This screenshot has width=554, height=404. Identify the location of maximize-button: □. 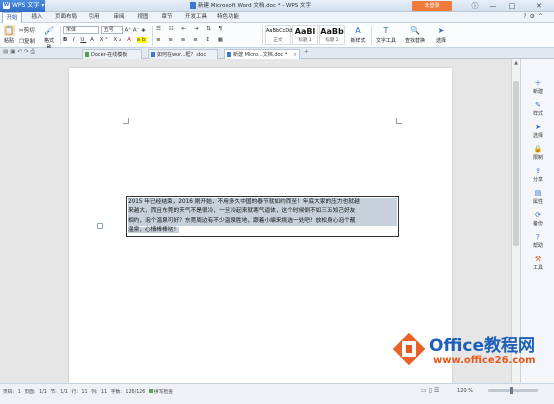
(512, 6).